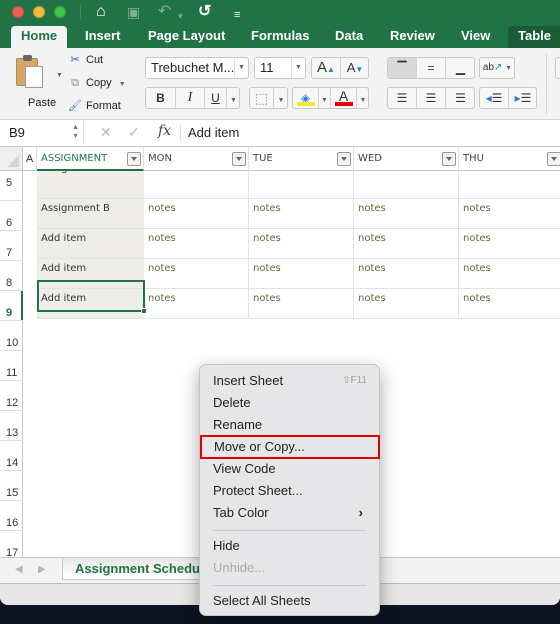  I want to click on formula-input: Add item, so click(213, 132).